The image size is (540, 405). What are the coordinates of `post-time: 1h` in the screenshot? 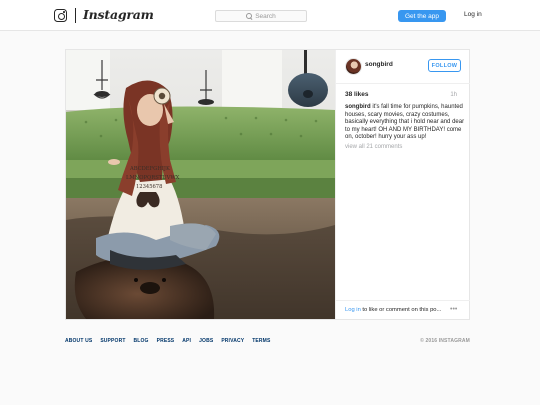 It's located at (453, 95).